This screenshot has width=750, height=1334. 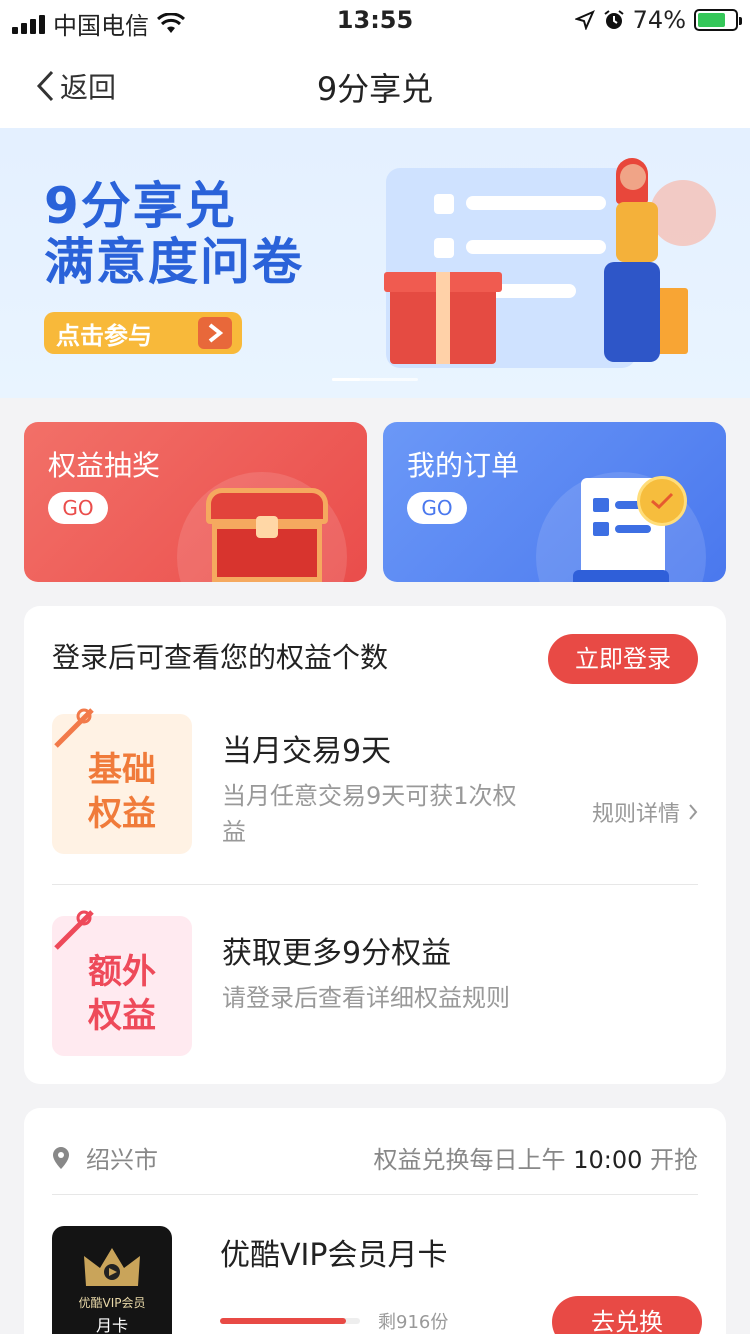 What do you see at coordinates (463, 465) in the screenshot?
I see `orders-label: 我的订单` at bounding box center [463, 465].